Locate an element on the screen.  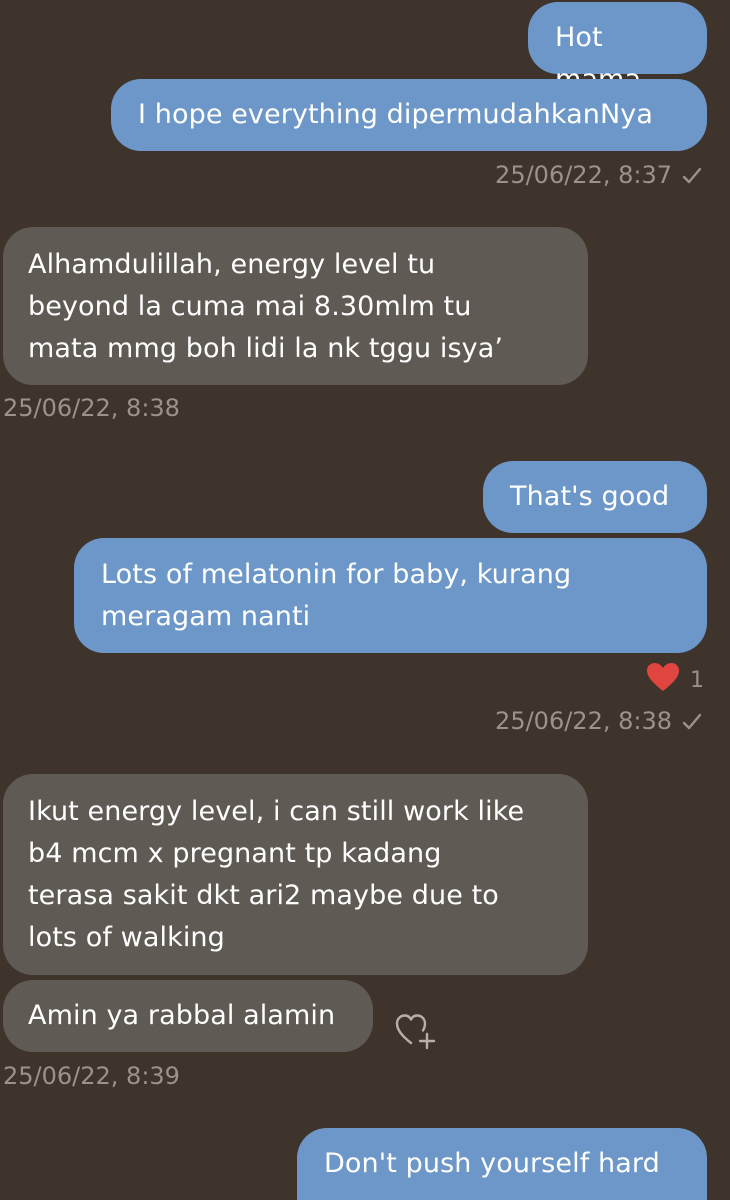
add-reaction-button is located at coordinates (417, 1032).